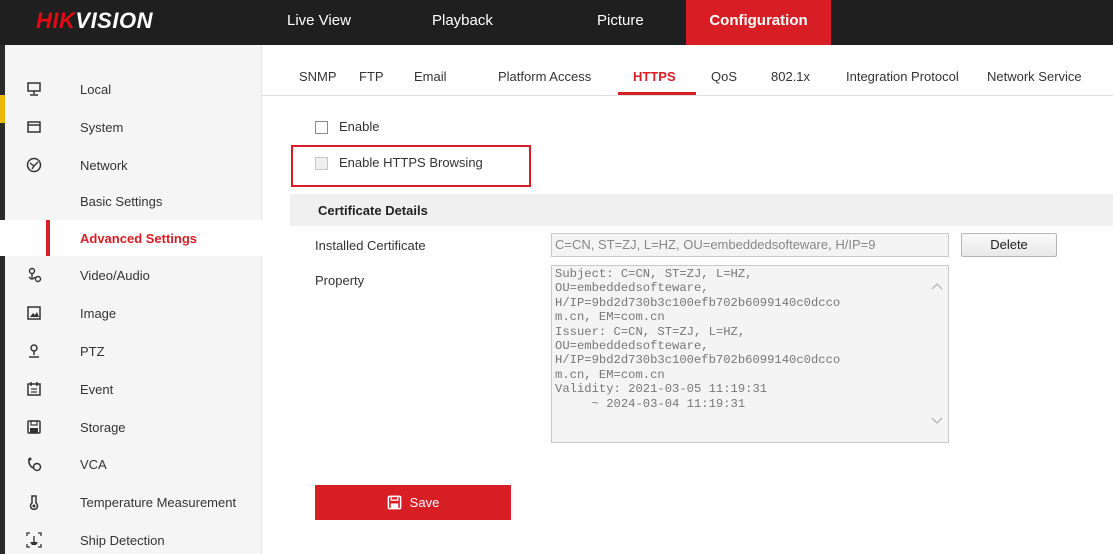 The image size is (1113, 554). What do you see at coordinates (34, 351) in the screenshot?
I see `ptz-icon` at bounding box center [34, 351].